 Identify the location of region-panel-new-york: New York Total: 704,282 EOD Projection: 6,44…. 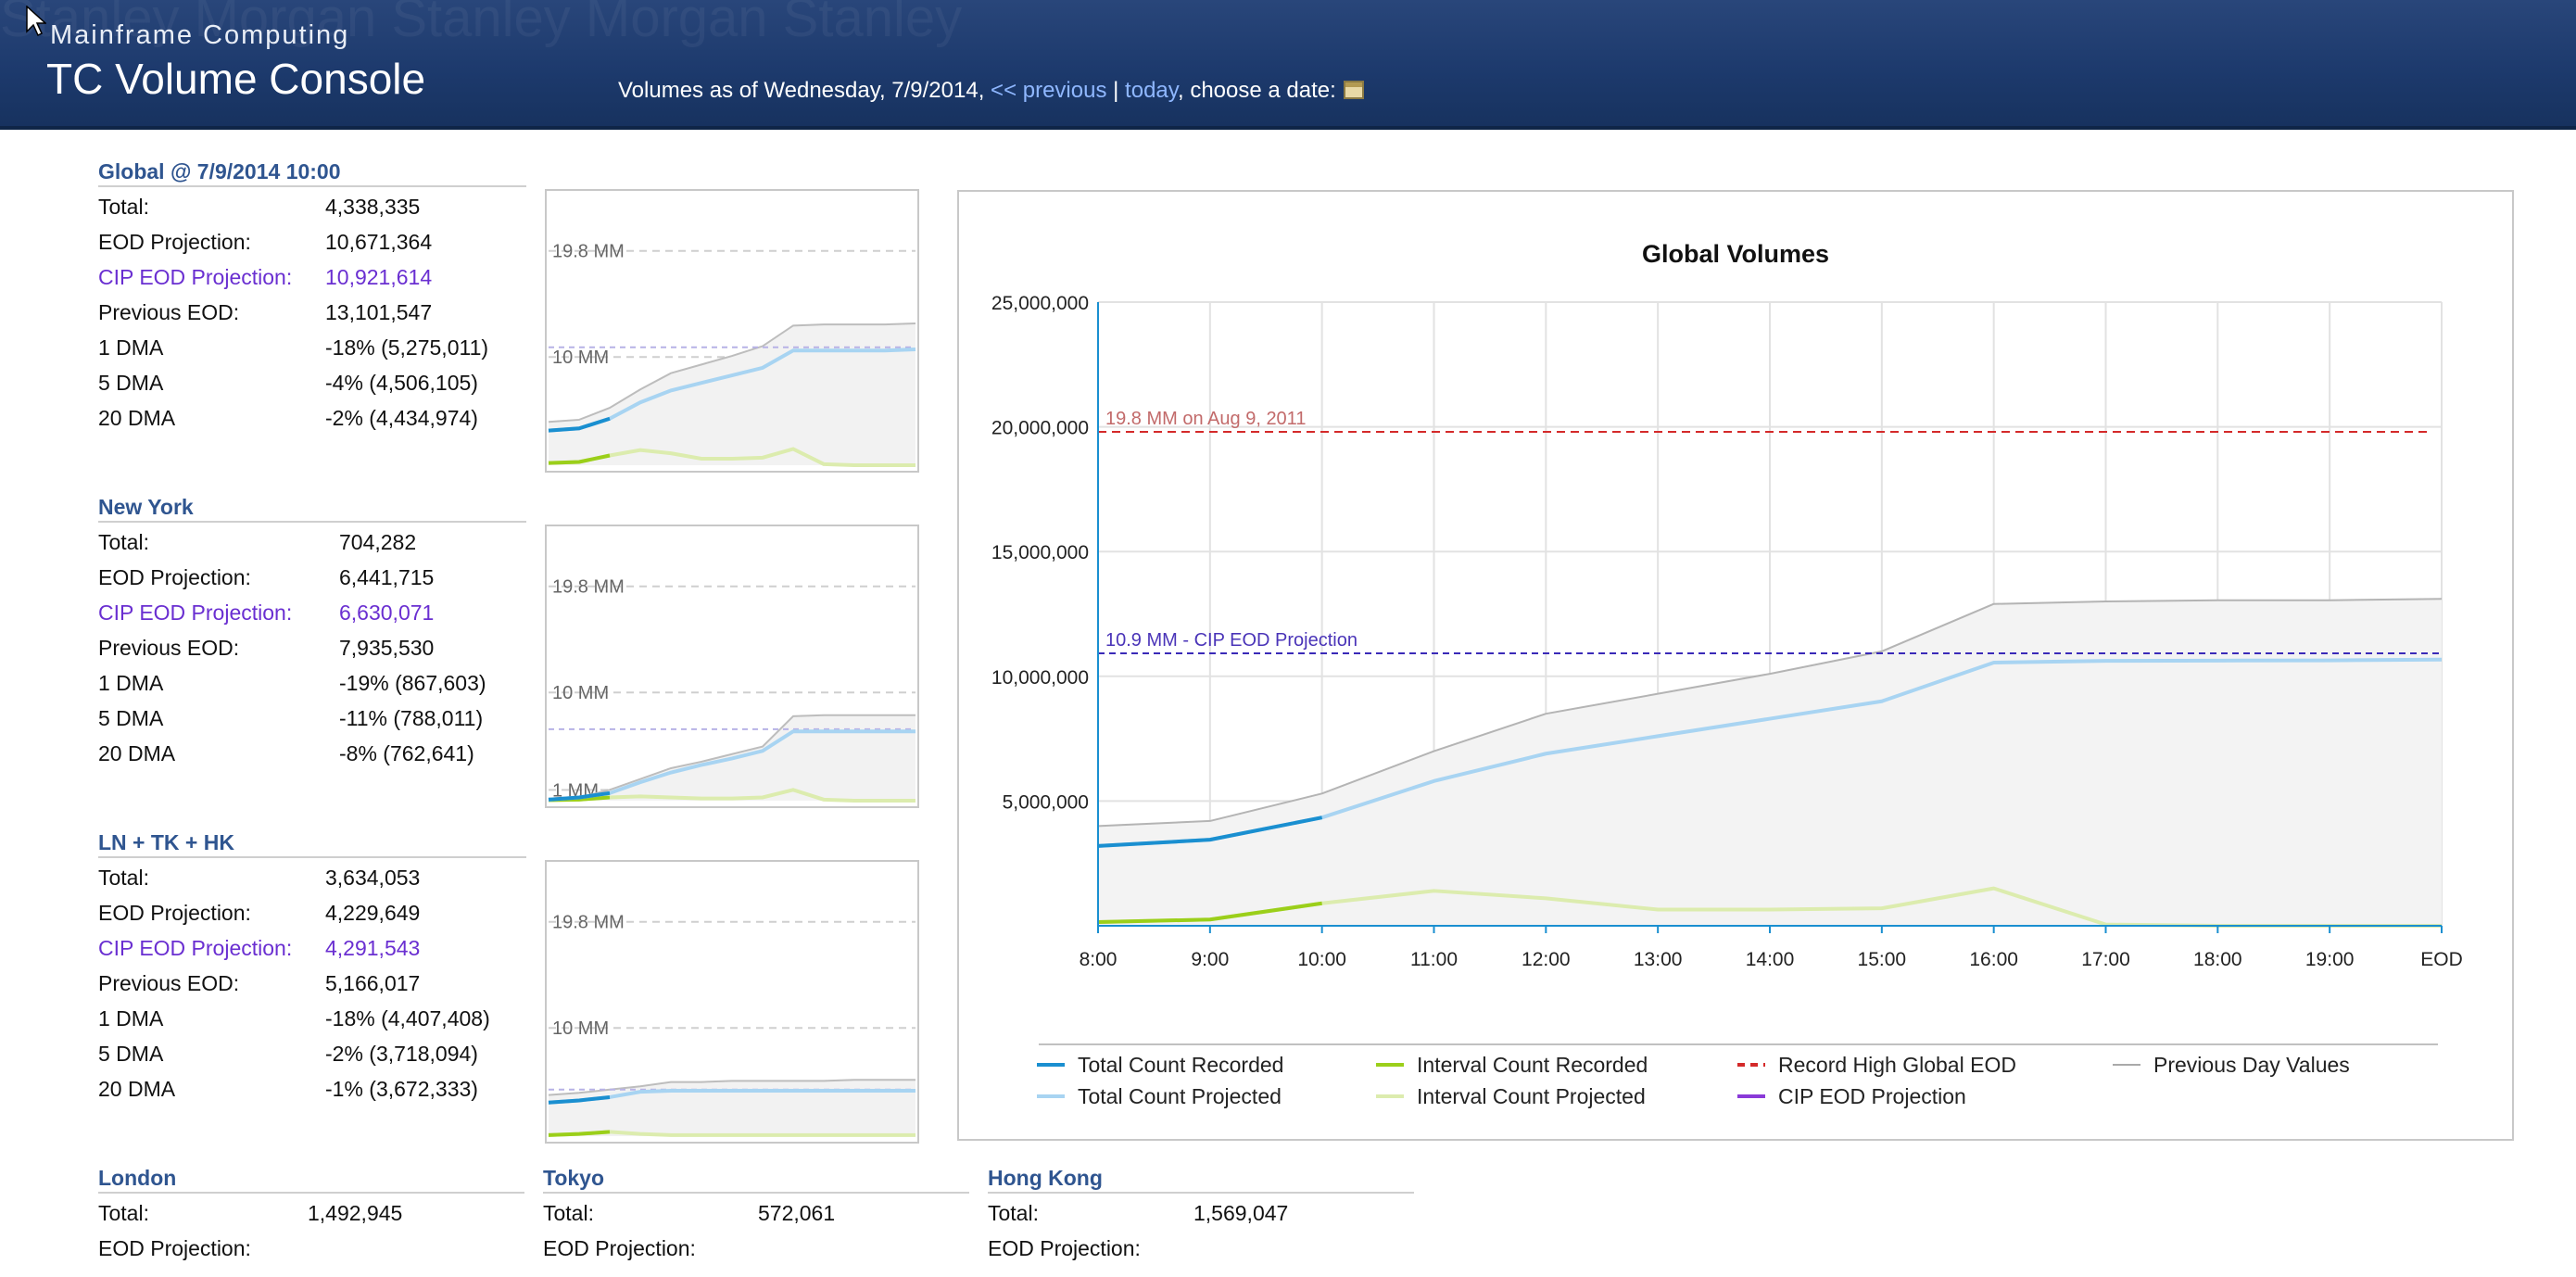
(312, 632).